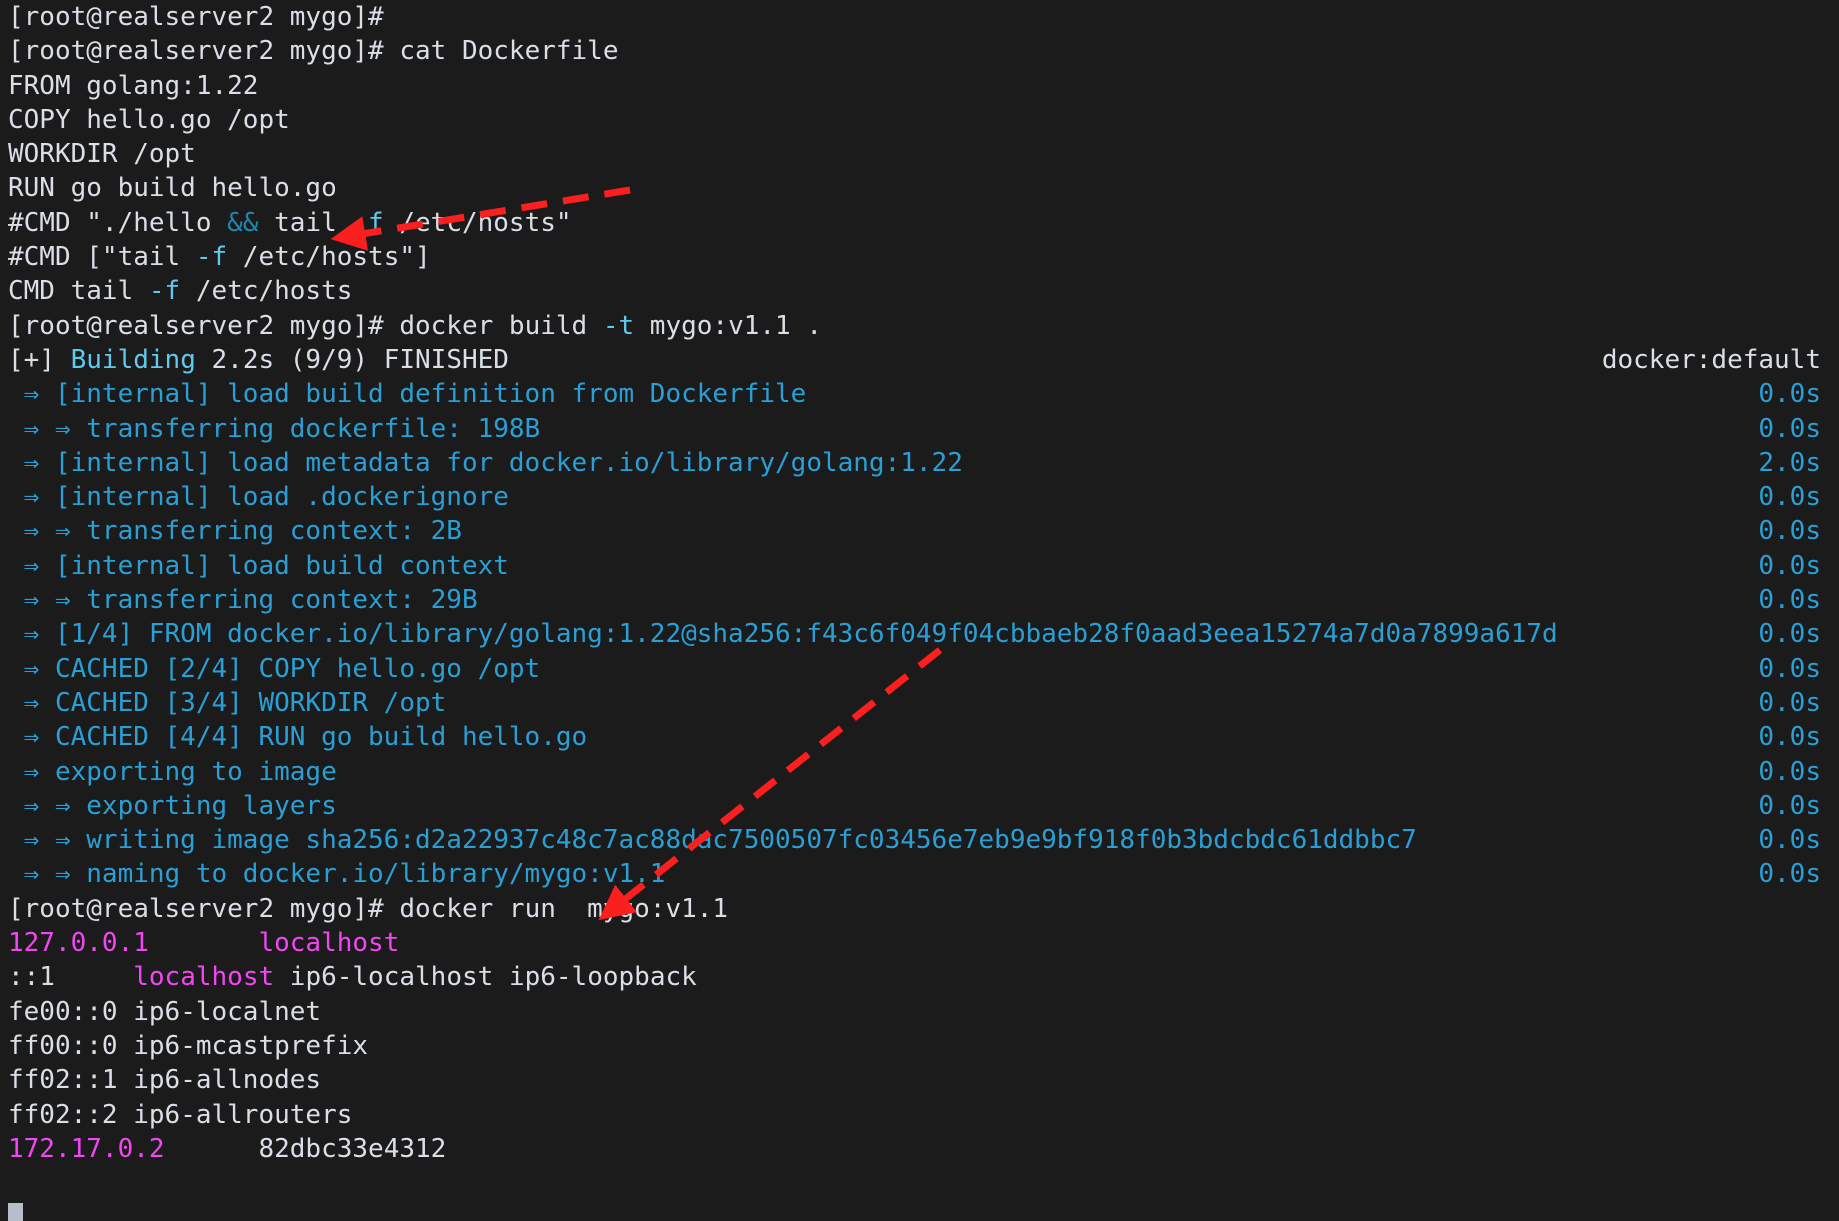 This screenshot has width=1839, height=1221. What do you see at coordinates (923, 51) in the screenshot?
I see `terminal-line-cat-command: [root@realserver2 mygo]# cat Dockerfile` at bounding box center [923, 51].